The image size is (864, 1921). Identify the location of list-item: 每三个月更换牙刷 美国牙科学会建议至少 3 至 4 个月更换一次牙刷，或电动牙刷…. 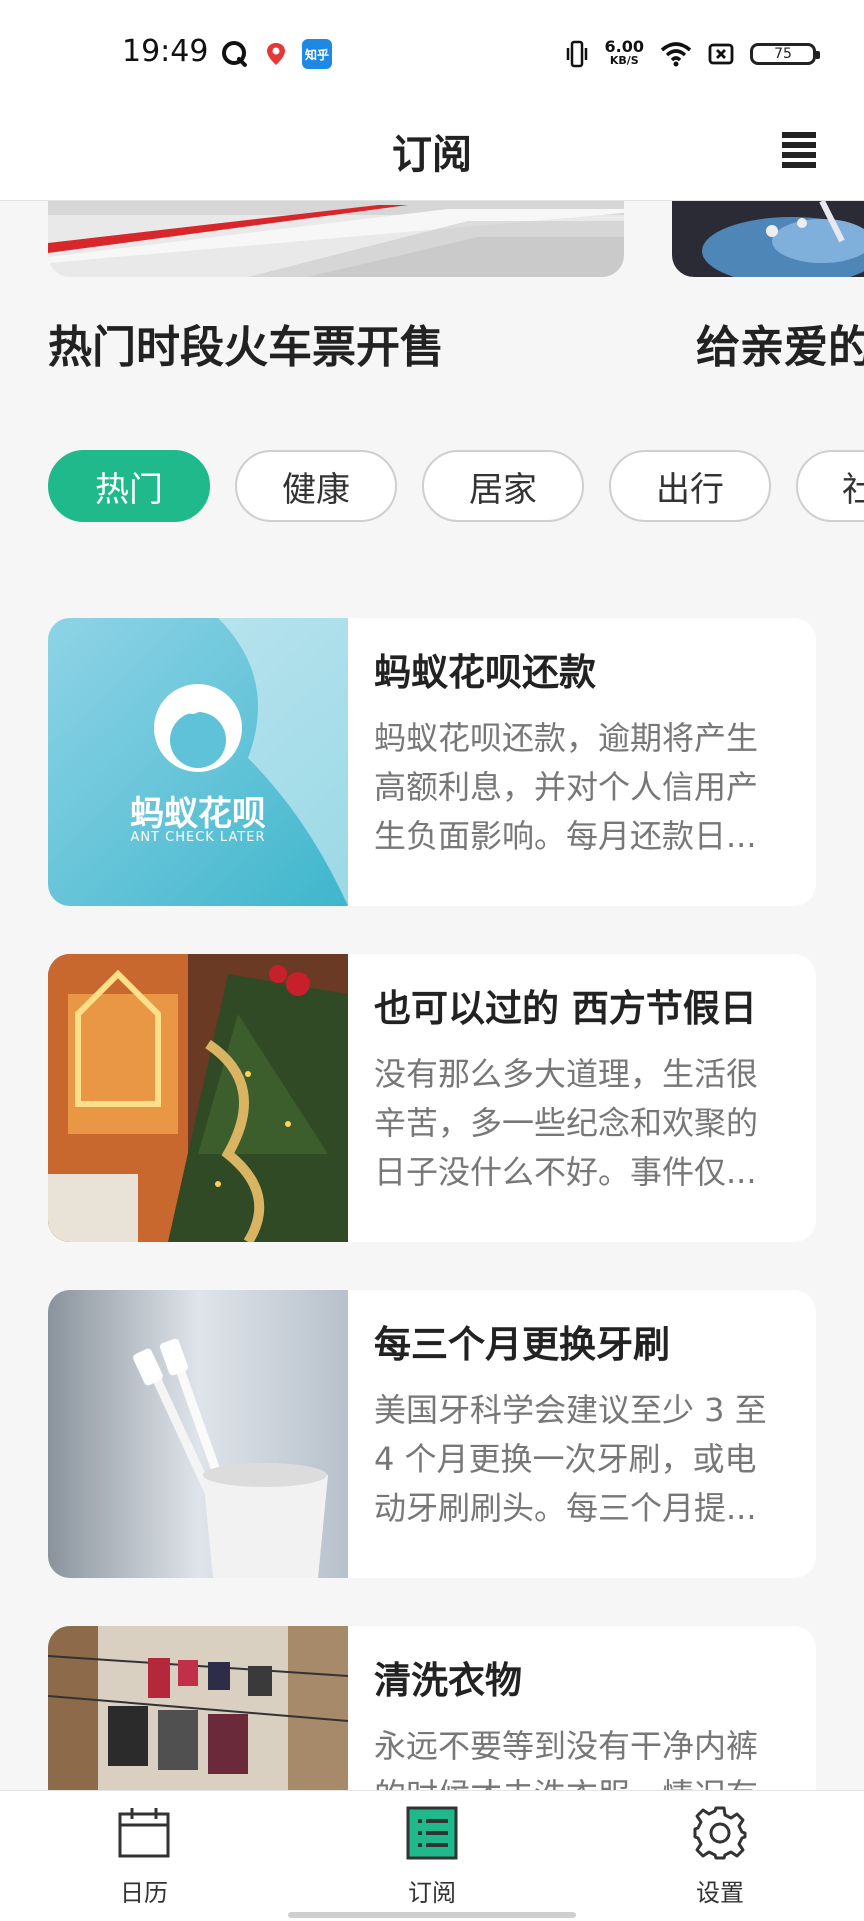
(432, 1434).